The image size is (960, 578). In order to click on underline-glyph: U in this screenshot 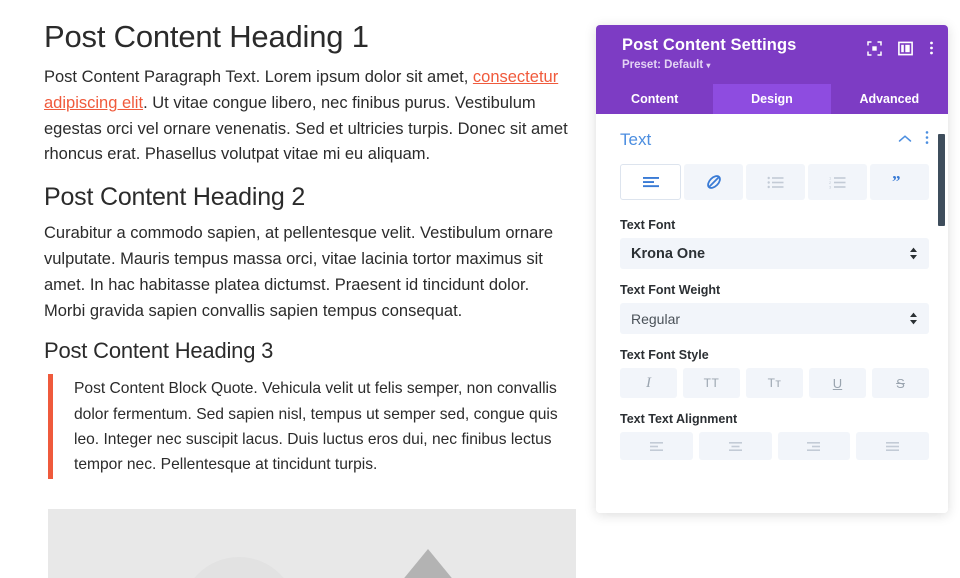, I will do `click(837, 383)`.